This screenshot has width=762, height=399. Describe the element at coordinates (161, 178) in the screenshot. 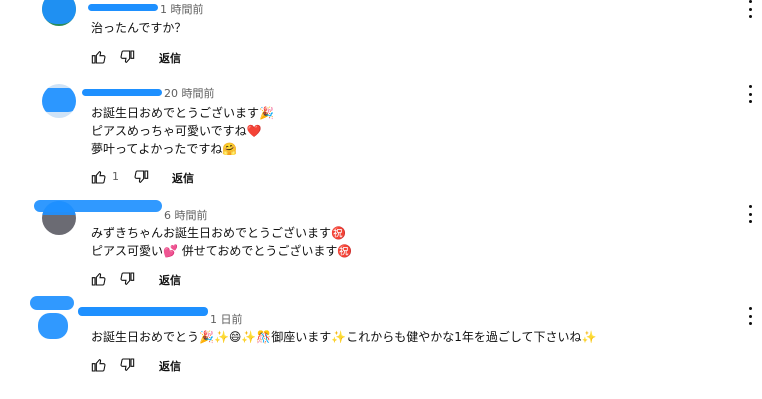

I see `comment-actions: 1 返信` at that location.